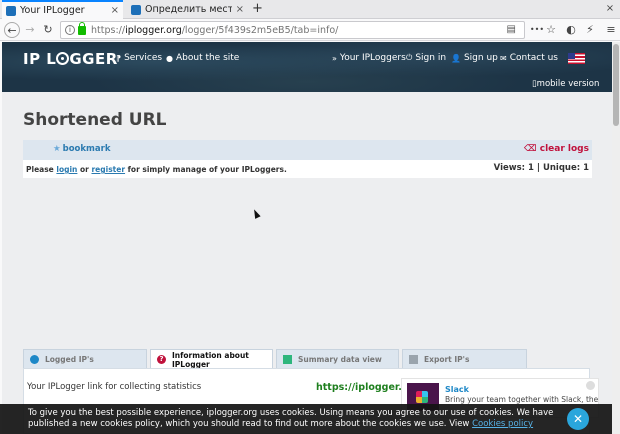 Image resolution: width=620 pixels, height=434 pixels. What do you see at coordinates (11, 10) in the screenshot?
I see `iplogger-favicon-icon` at bounding box center [11, 10].